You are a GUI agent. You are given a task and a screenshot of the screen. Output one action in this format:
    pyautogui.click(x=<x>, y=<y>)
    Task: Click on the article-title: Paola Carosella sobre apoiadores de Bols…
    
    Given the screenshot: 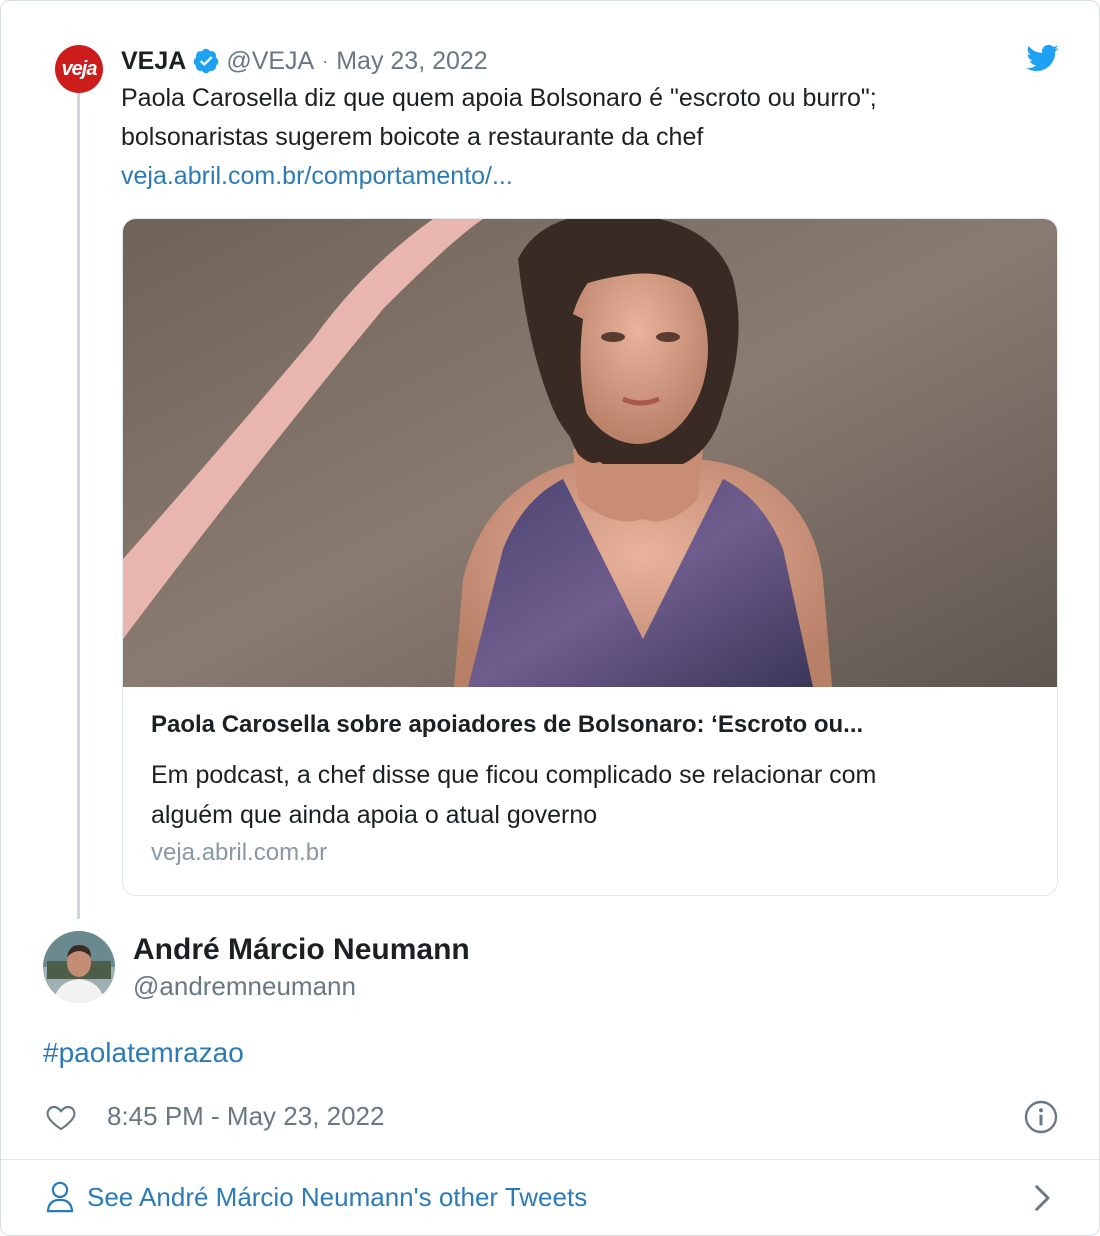 What is the action you would take?
    pyautogui.click(x=591, y=725)
    